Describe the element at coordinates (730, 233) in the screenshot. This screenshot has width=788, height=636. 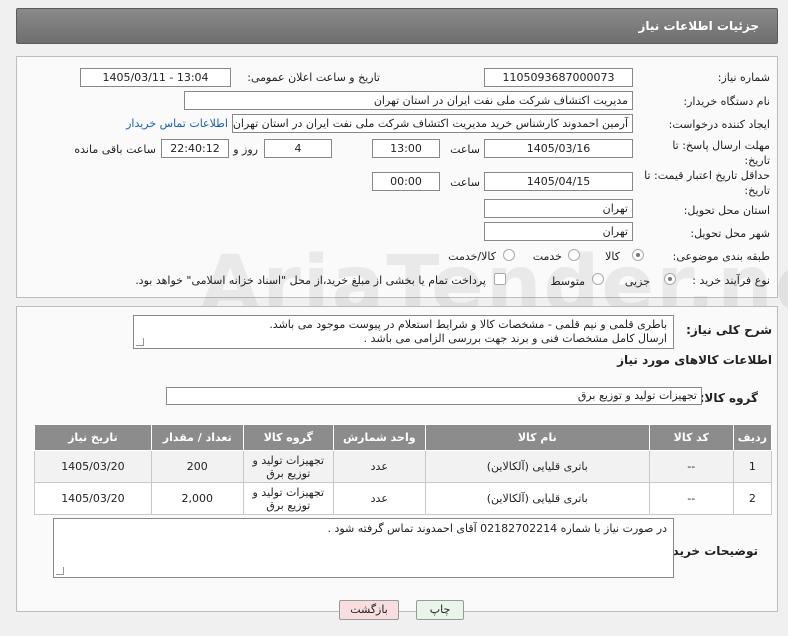
I see `delivery-city-label: شهر محل تحویل:` at that location.